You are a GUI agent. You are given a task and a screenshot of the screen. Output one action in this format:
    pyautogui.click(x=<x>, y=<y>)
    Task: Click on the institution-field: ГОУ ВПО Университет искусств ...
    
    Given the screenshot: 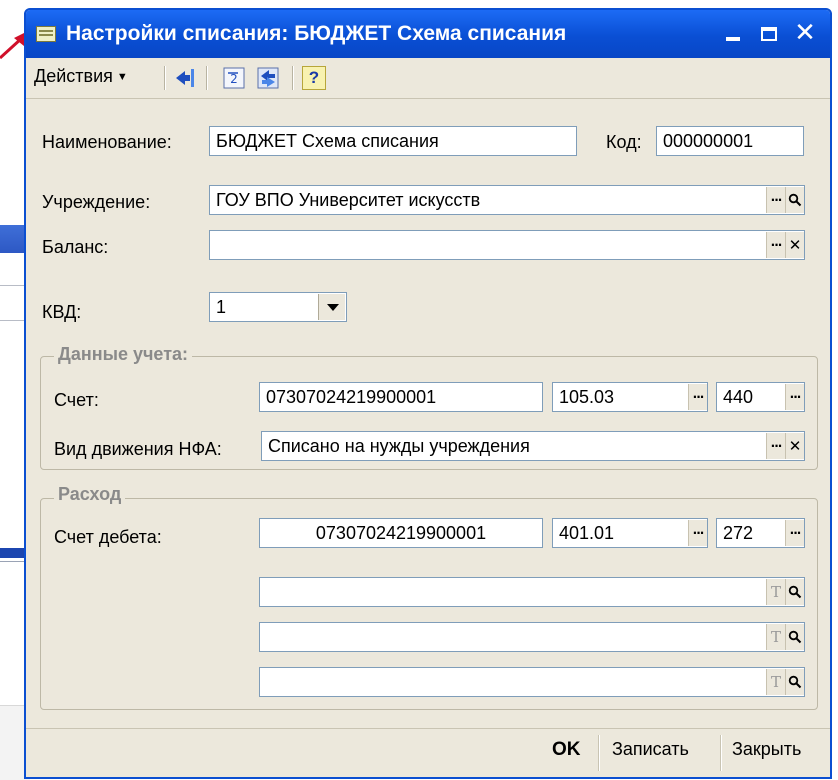 What is the action you would take?
    pyautogui.click(x=507, y=200)
    